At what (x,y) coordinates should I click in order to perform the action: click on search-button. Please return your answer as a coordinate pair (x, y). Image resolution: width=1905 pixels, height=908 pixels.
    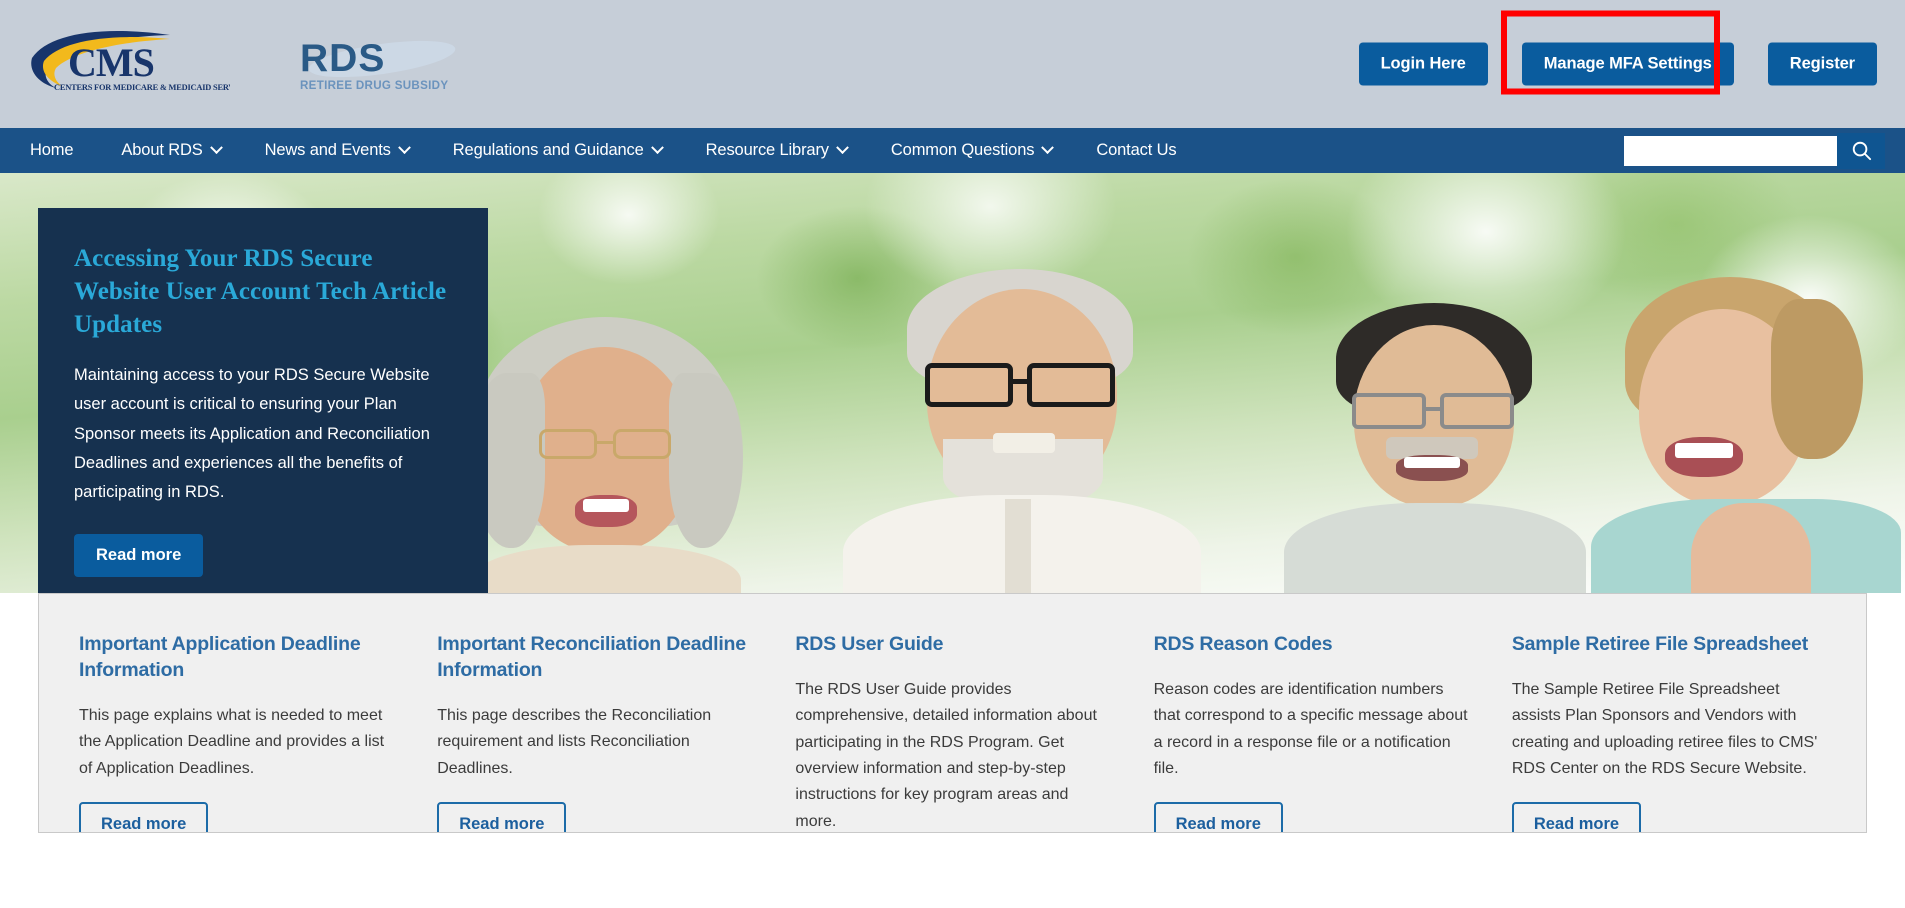
    Looking at the image, I should click on (1861, 150).